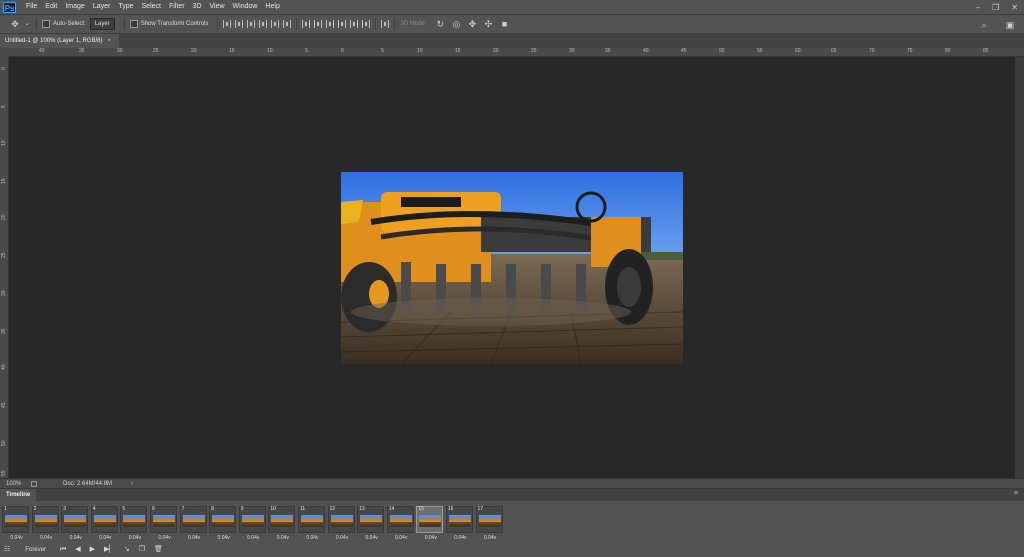  I want to click on play-icon: ▶, so click(92, 550).